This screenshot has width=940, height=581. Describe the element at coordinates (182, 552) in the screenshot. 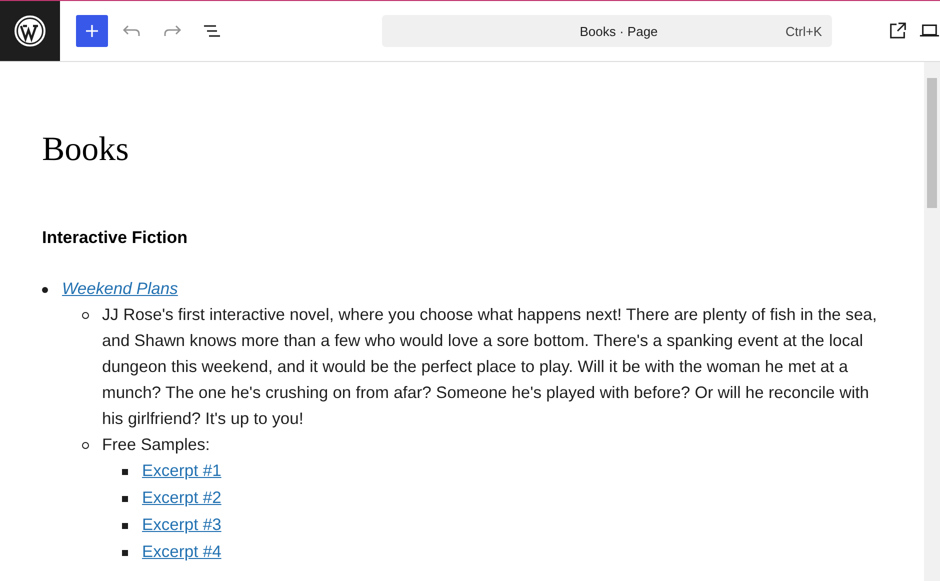

I see `list-link: Excerpt #4` at that location.